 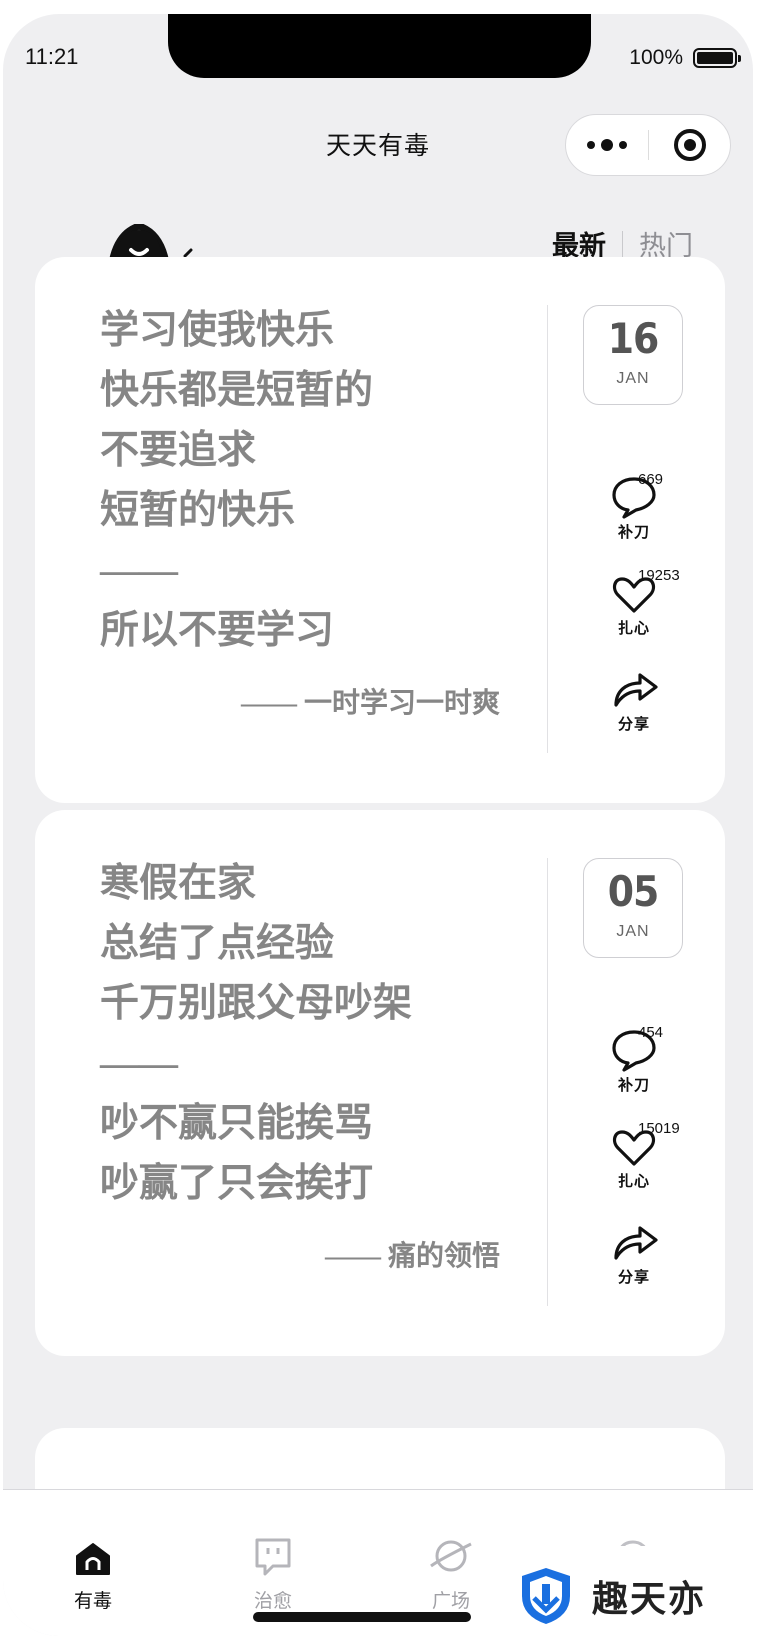 I want to click on post-line: 短暂的快乐, so click(x=198, y=510).